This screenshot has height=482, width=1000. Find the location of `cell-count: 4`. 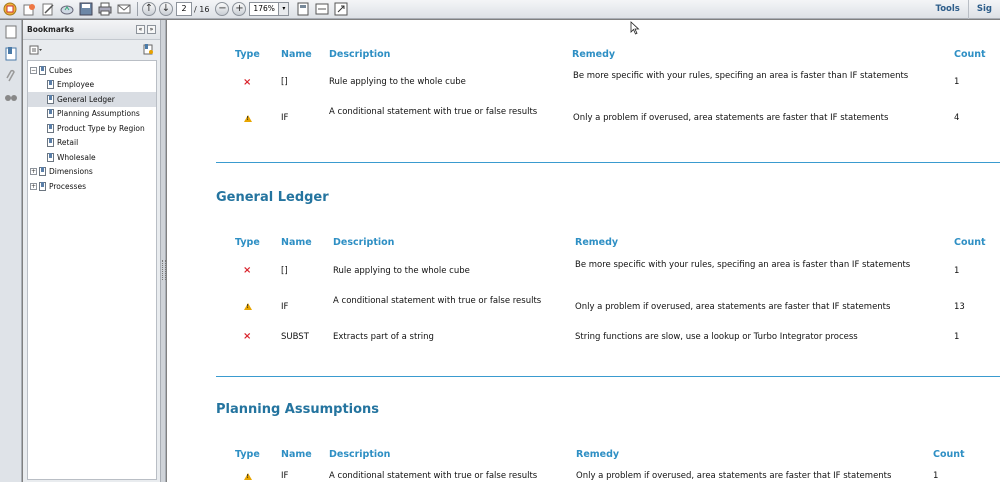

cell-count: 4 is located at coordinates (957, 118).